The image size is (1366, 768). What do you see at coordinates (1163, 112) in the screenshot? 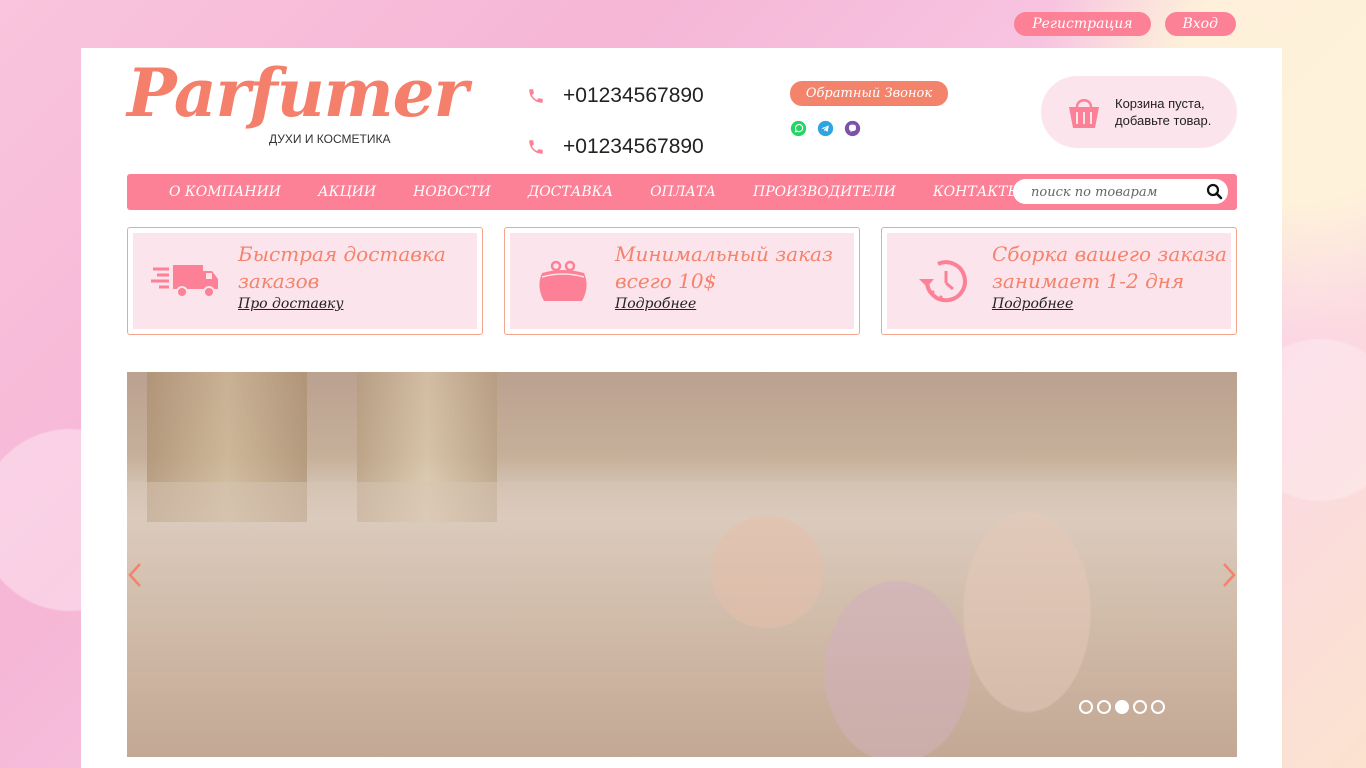
I see `cart-status: Корзина пуста, добавьте товар.` at bounding box center [1163, 112].